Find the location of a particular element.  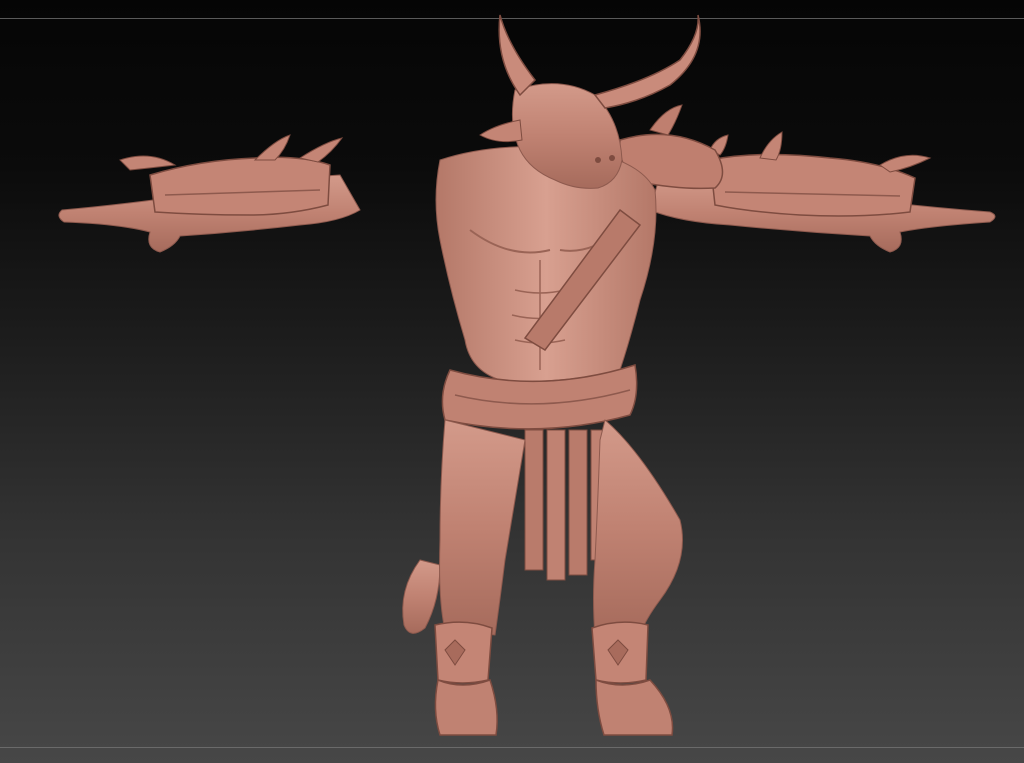

left-hoof is located at coordinates (466, 707).